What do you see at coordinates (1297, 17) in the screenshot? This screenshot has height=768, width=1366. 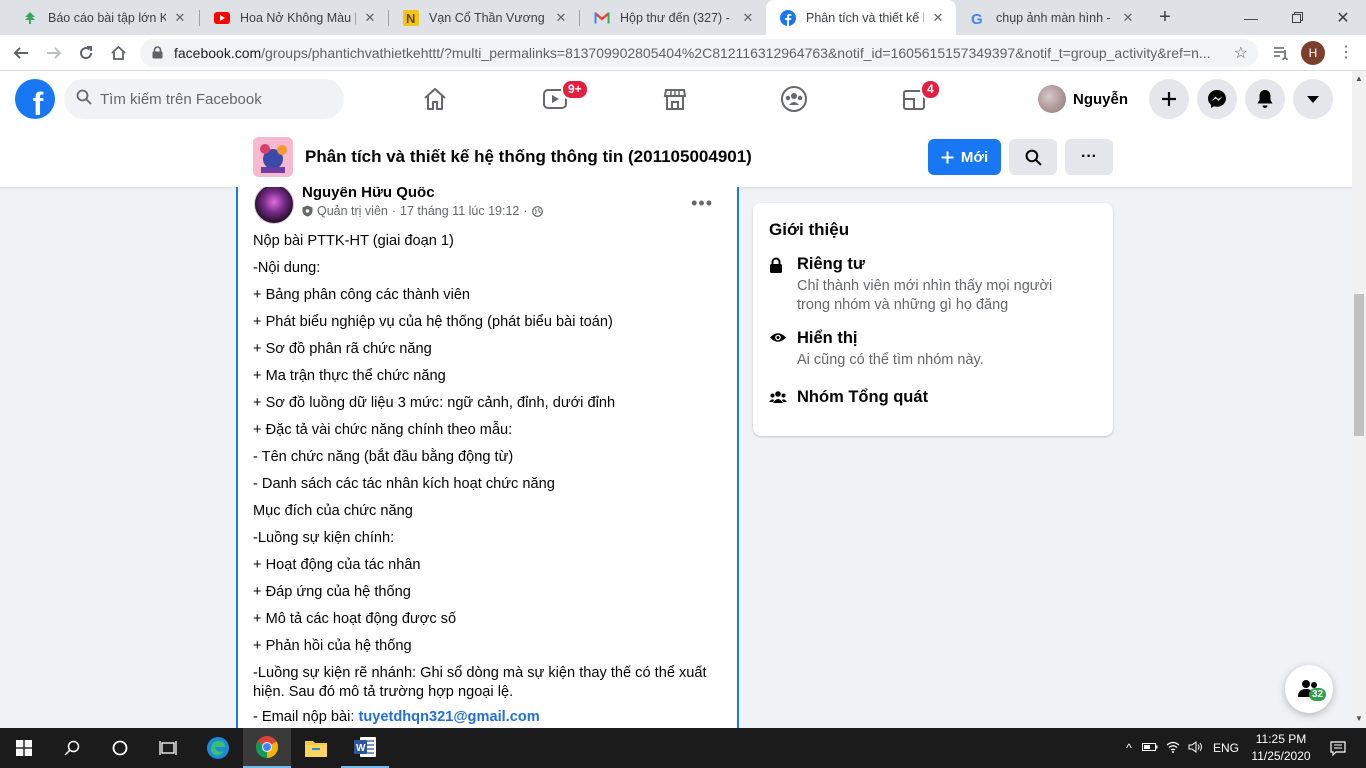 I see `maximize-icon` at bounding box center [1297, 17].